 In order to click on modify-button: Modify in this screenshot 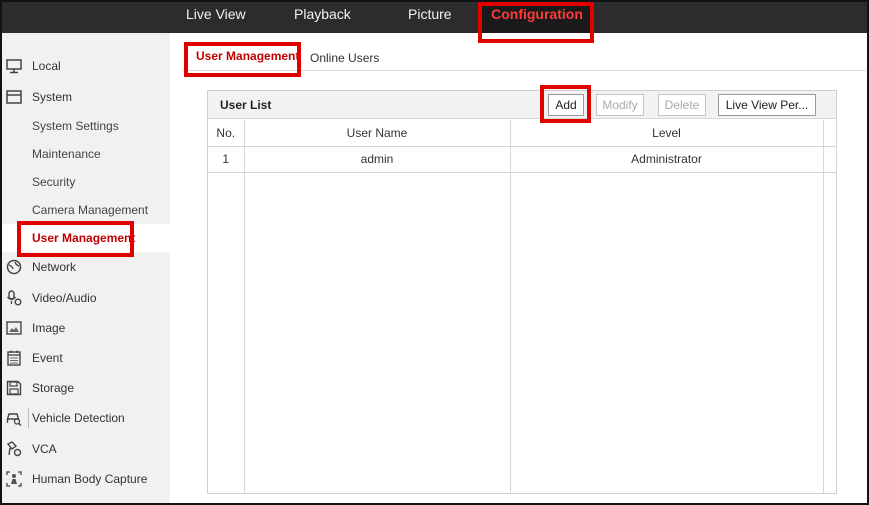, I will do `click(620, 105)`.